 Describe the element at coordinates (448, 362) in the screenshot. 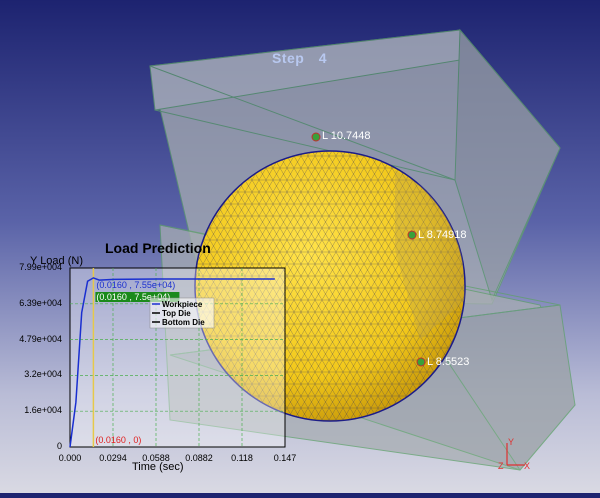

I see `marker-label-3: L 8.5523` at that location.